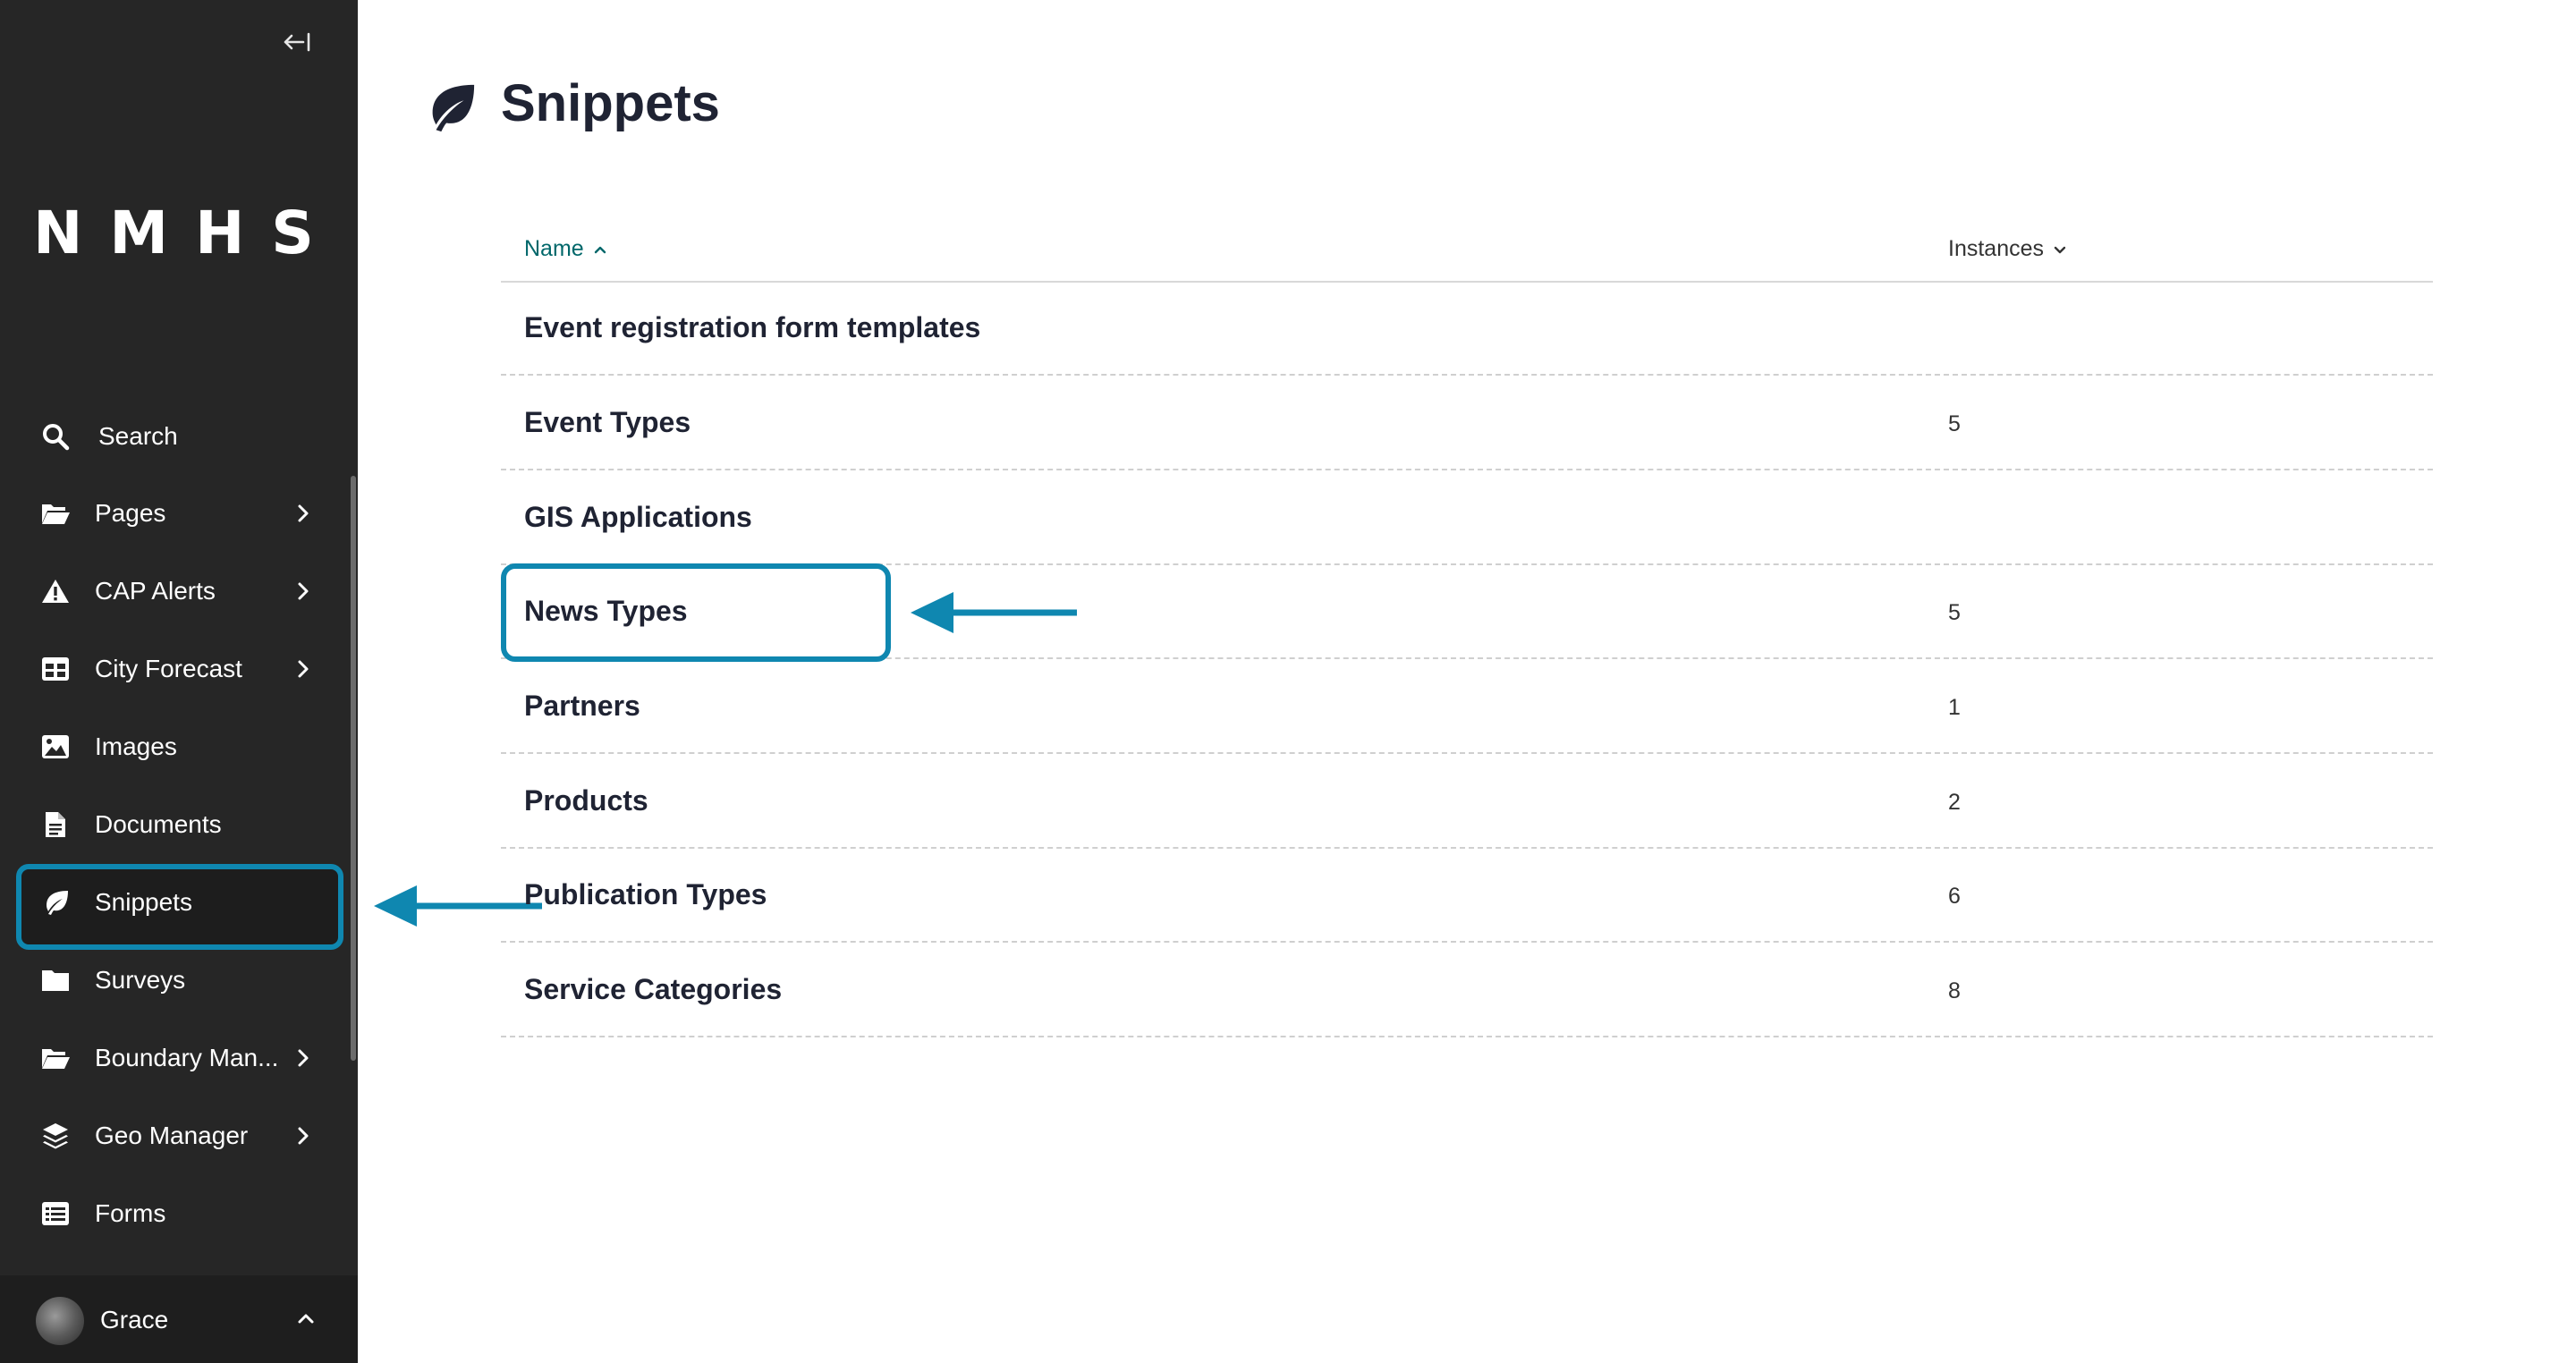 This screenshot has height=1363, width=2576. Describe the element at coordinates (1954, 803) in the screenshot. I see `instances-count: 2` at that location.